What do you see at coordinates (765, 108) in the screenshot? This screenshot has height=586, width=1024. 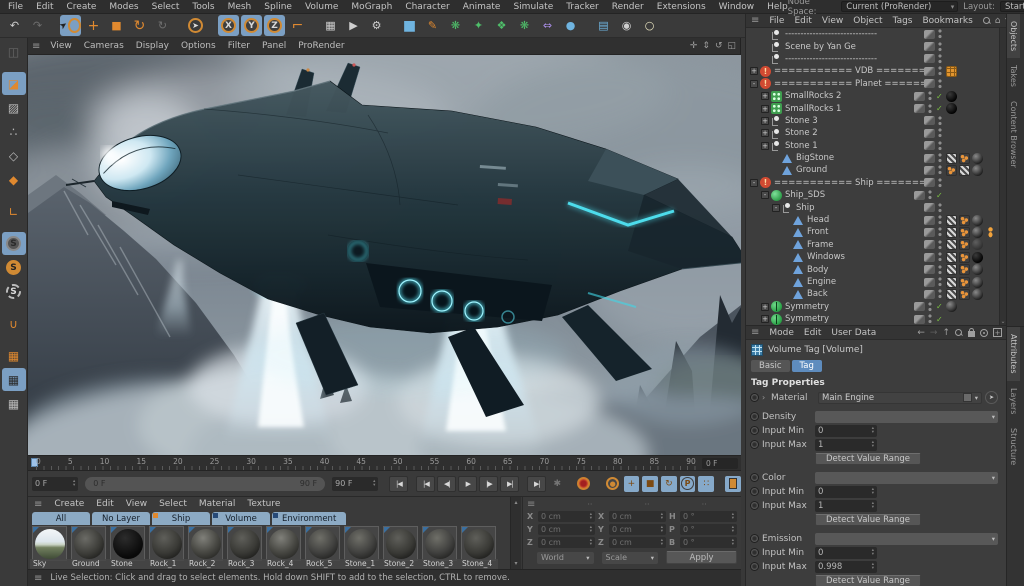 I see `expand-toggle: +` at bounding box center [765, 108].